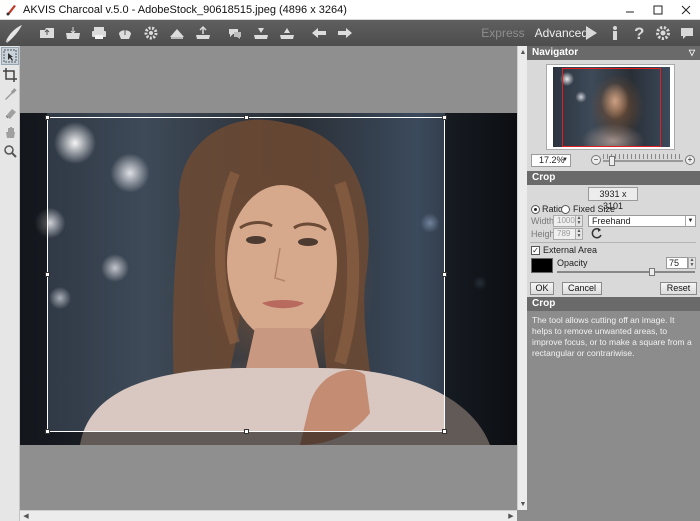  What do you see at coordinates (535, 250) in the screenshot?
I see `external-area-checkbox: ✓` at bounding box center [535, 250].